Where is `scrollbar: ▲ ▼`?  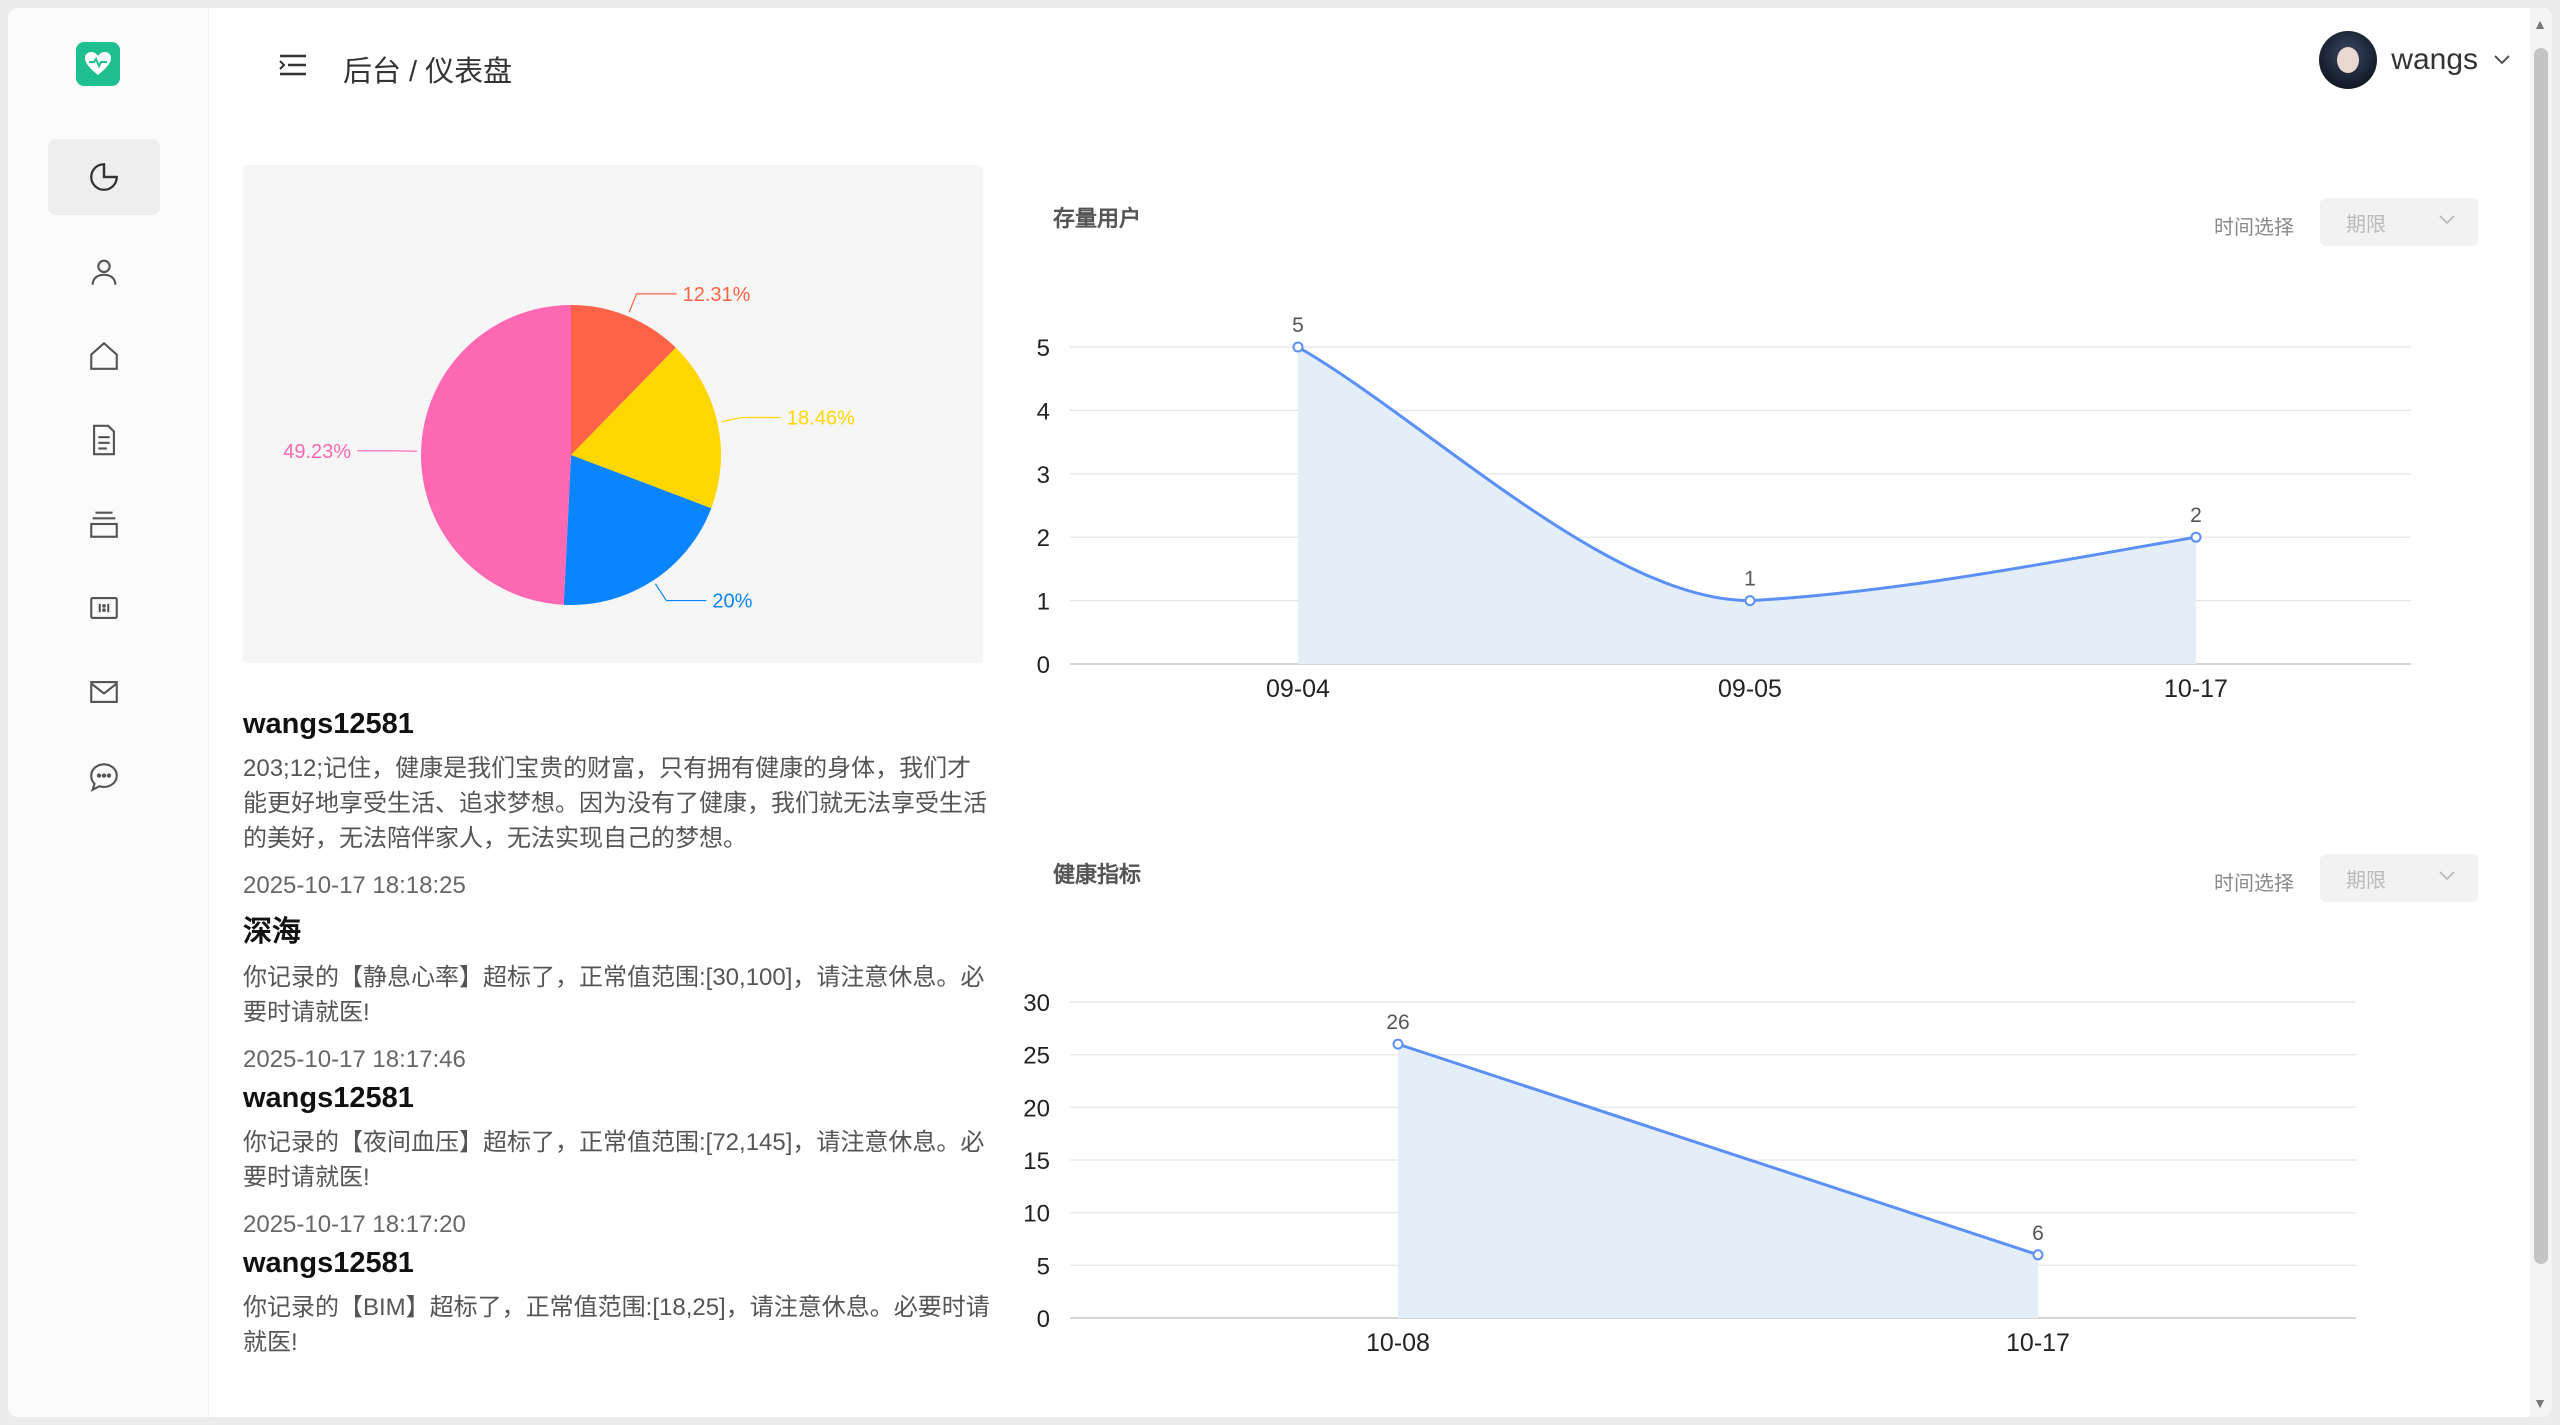 scrollbar: ▲ ▼ is located at coordinates (2541, 712).